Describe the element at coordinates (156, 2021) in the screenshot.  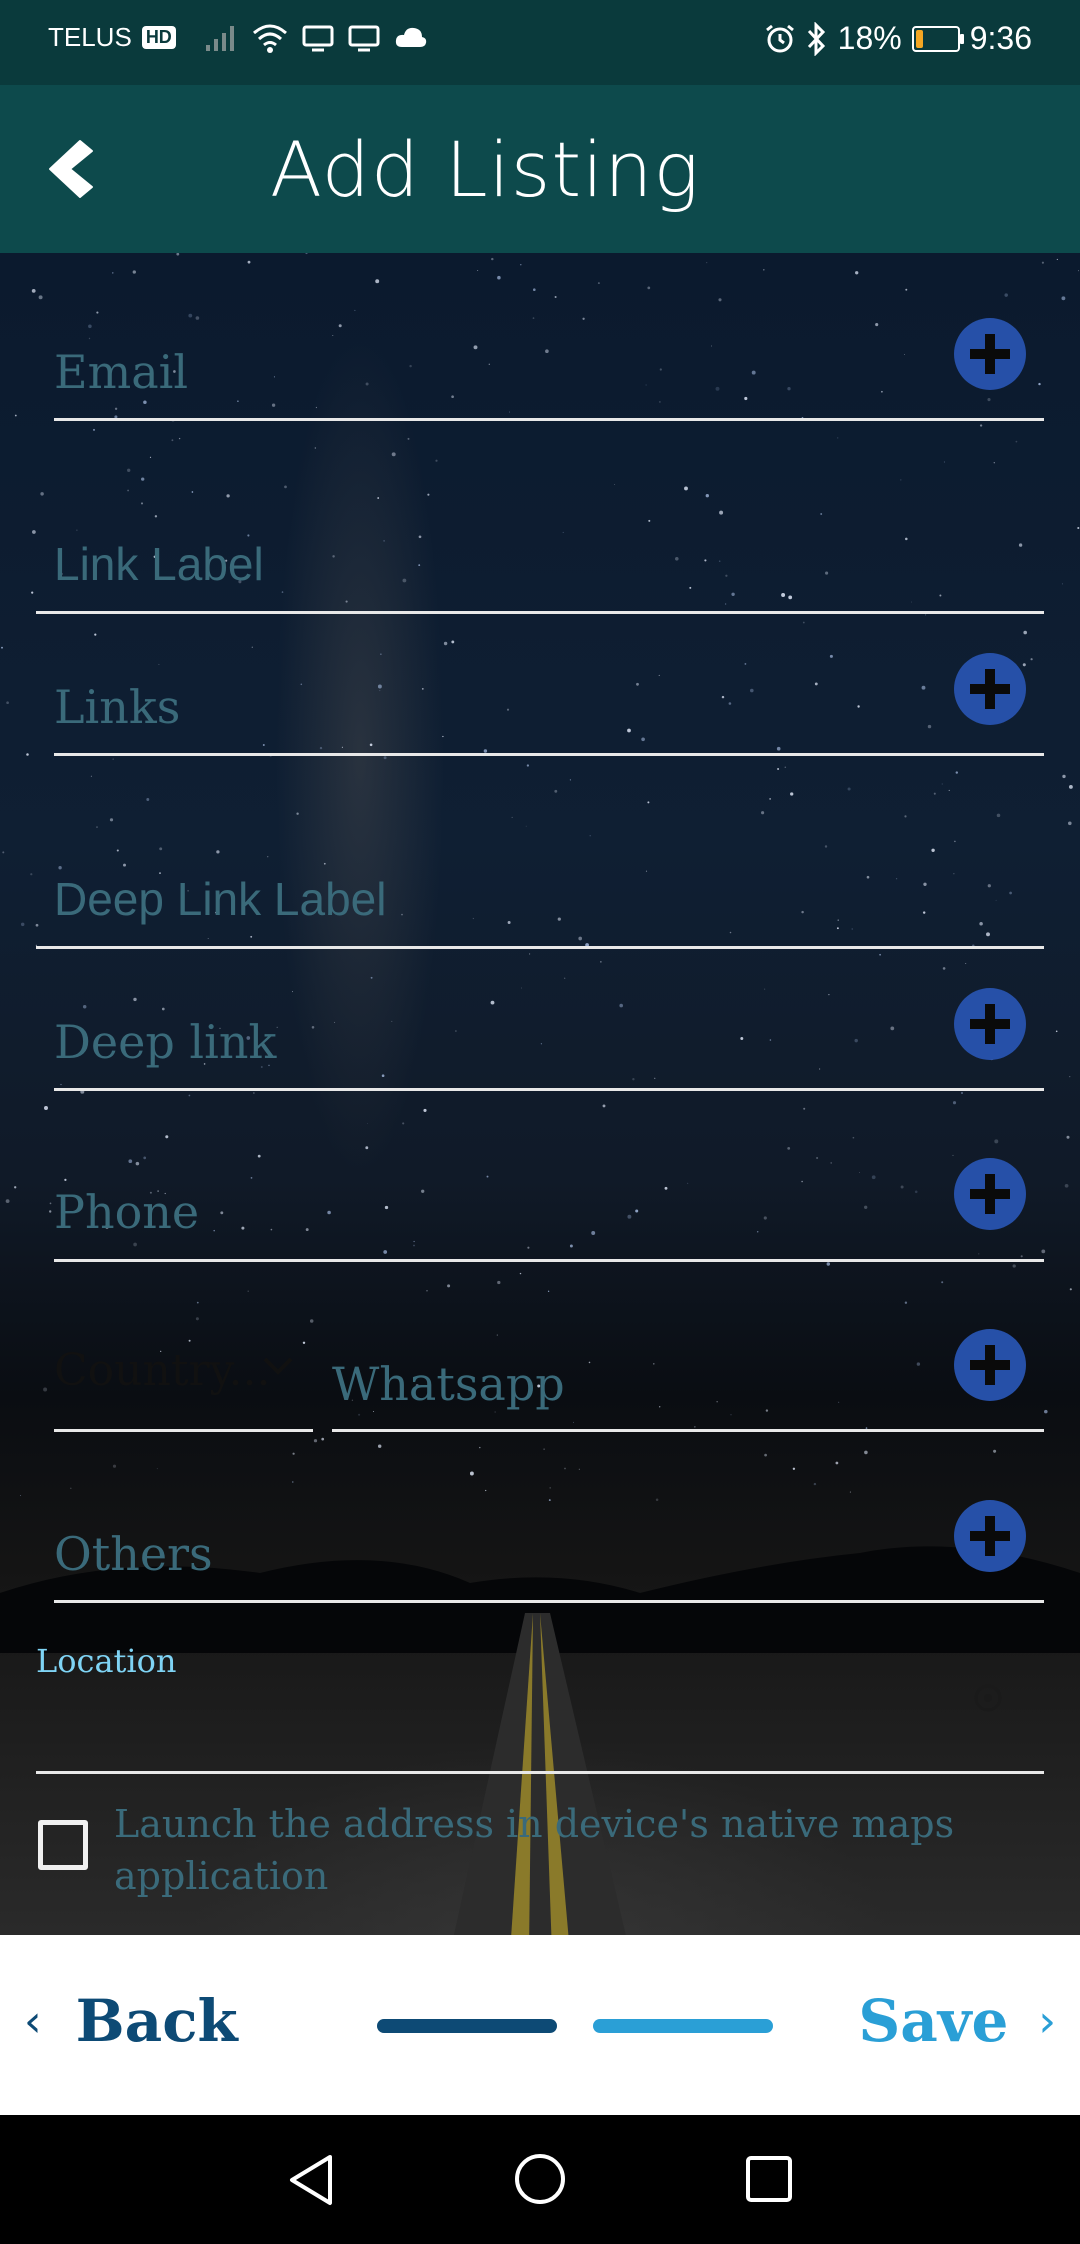
I see `back-label: Back` at that location.